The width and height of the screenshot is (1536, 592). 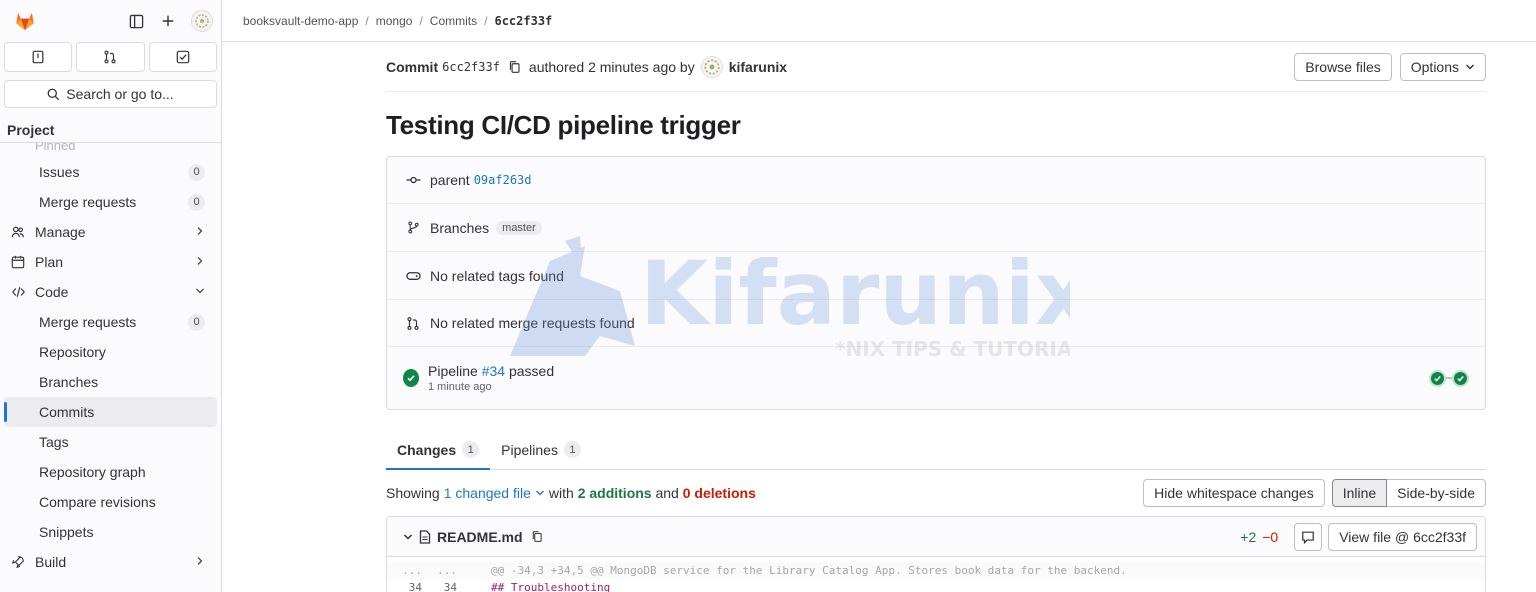 I want to click on breadcrumb-item-project: booksvault-demo-app, so click(x=300, y=21).